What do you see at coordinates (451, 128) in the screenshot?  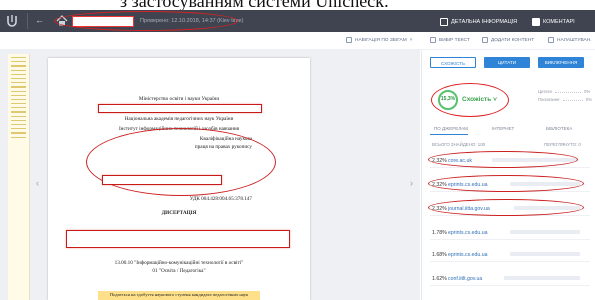 I see `subtab-by-sources: ПО ДЖЕРЕЛАМ` at bounding box center [451, 128].